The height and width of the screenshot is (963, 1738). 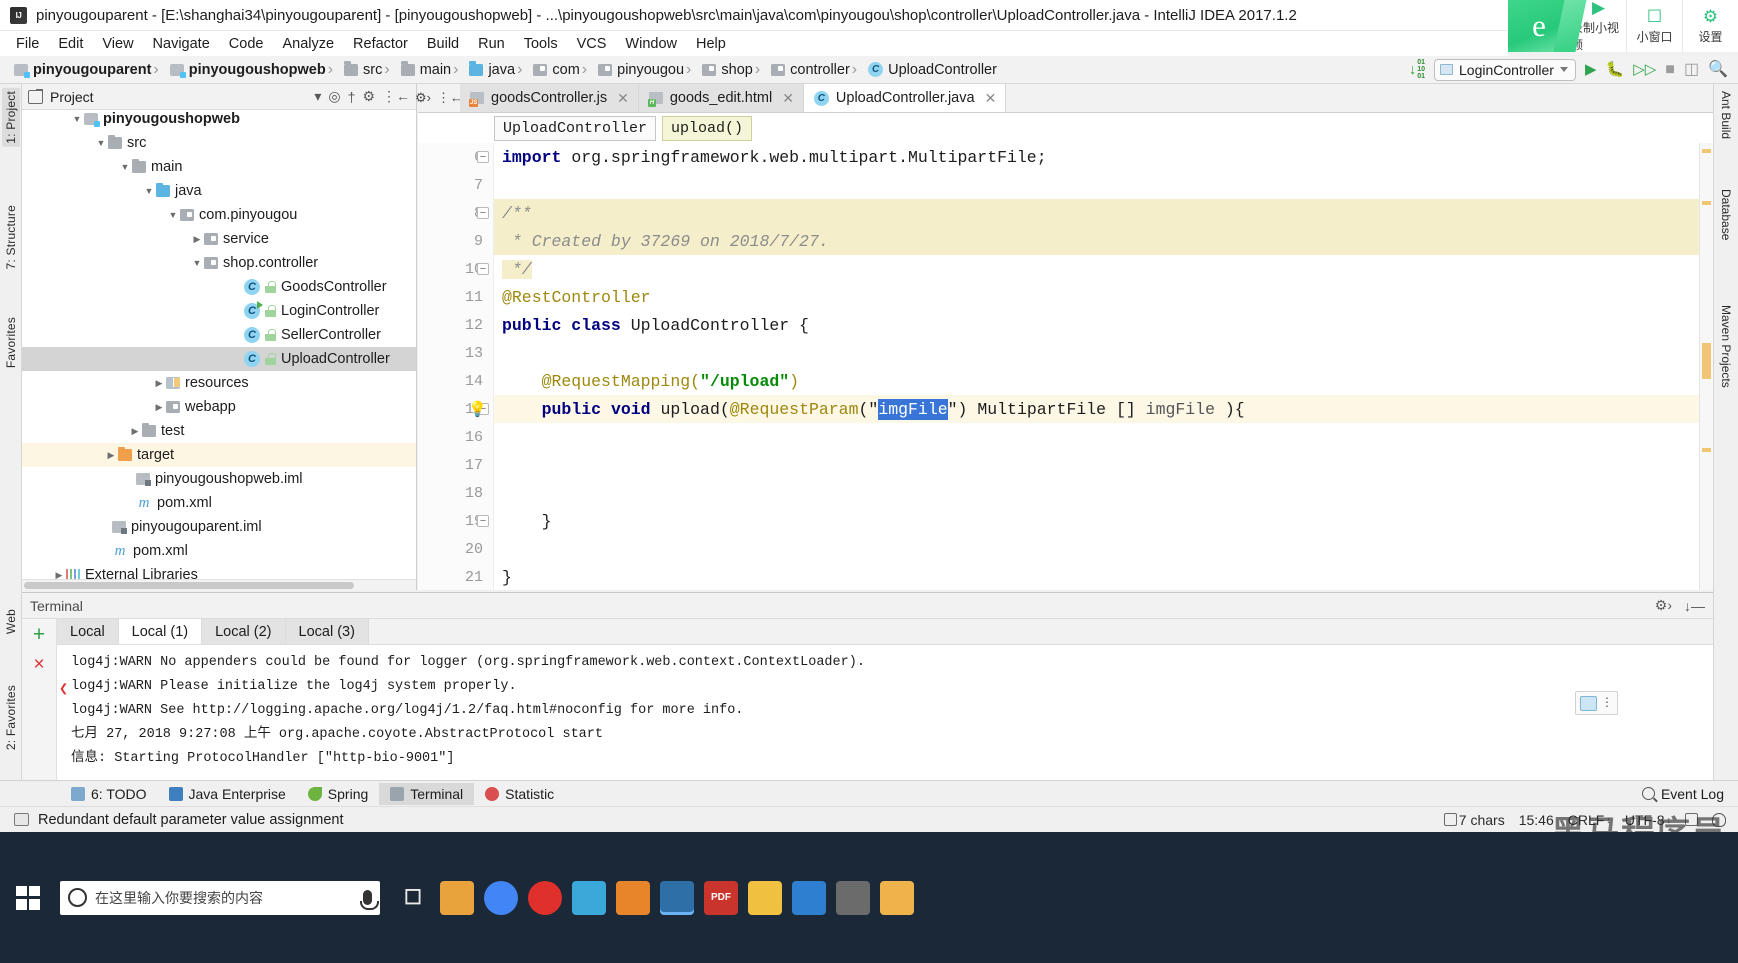 I want to click on chevron-down-icon: ⋮, so click(x=1607, y=703).